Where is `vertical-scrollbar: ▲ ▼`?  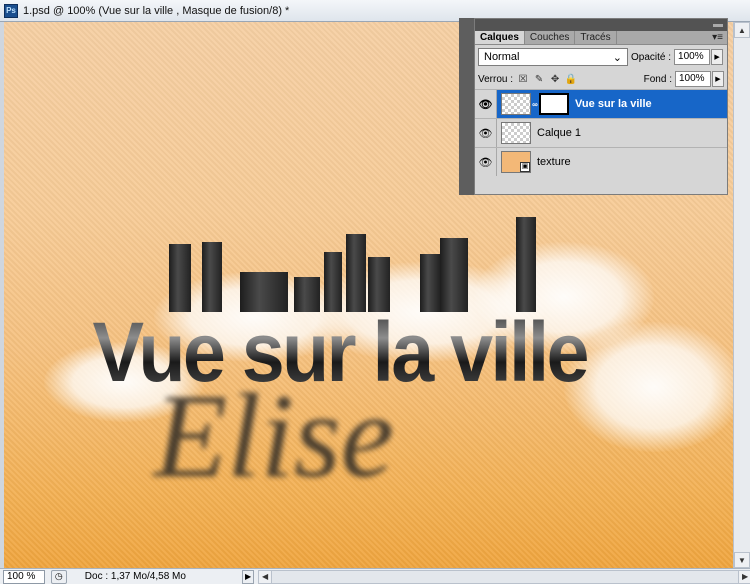
vertical-scrollbar: ▲ ▼ is located at coordinates (741, 295).